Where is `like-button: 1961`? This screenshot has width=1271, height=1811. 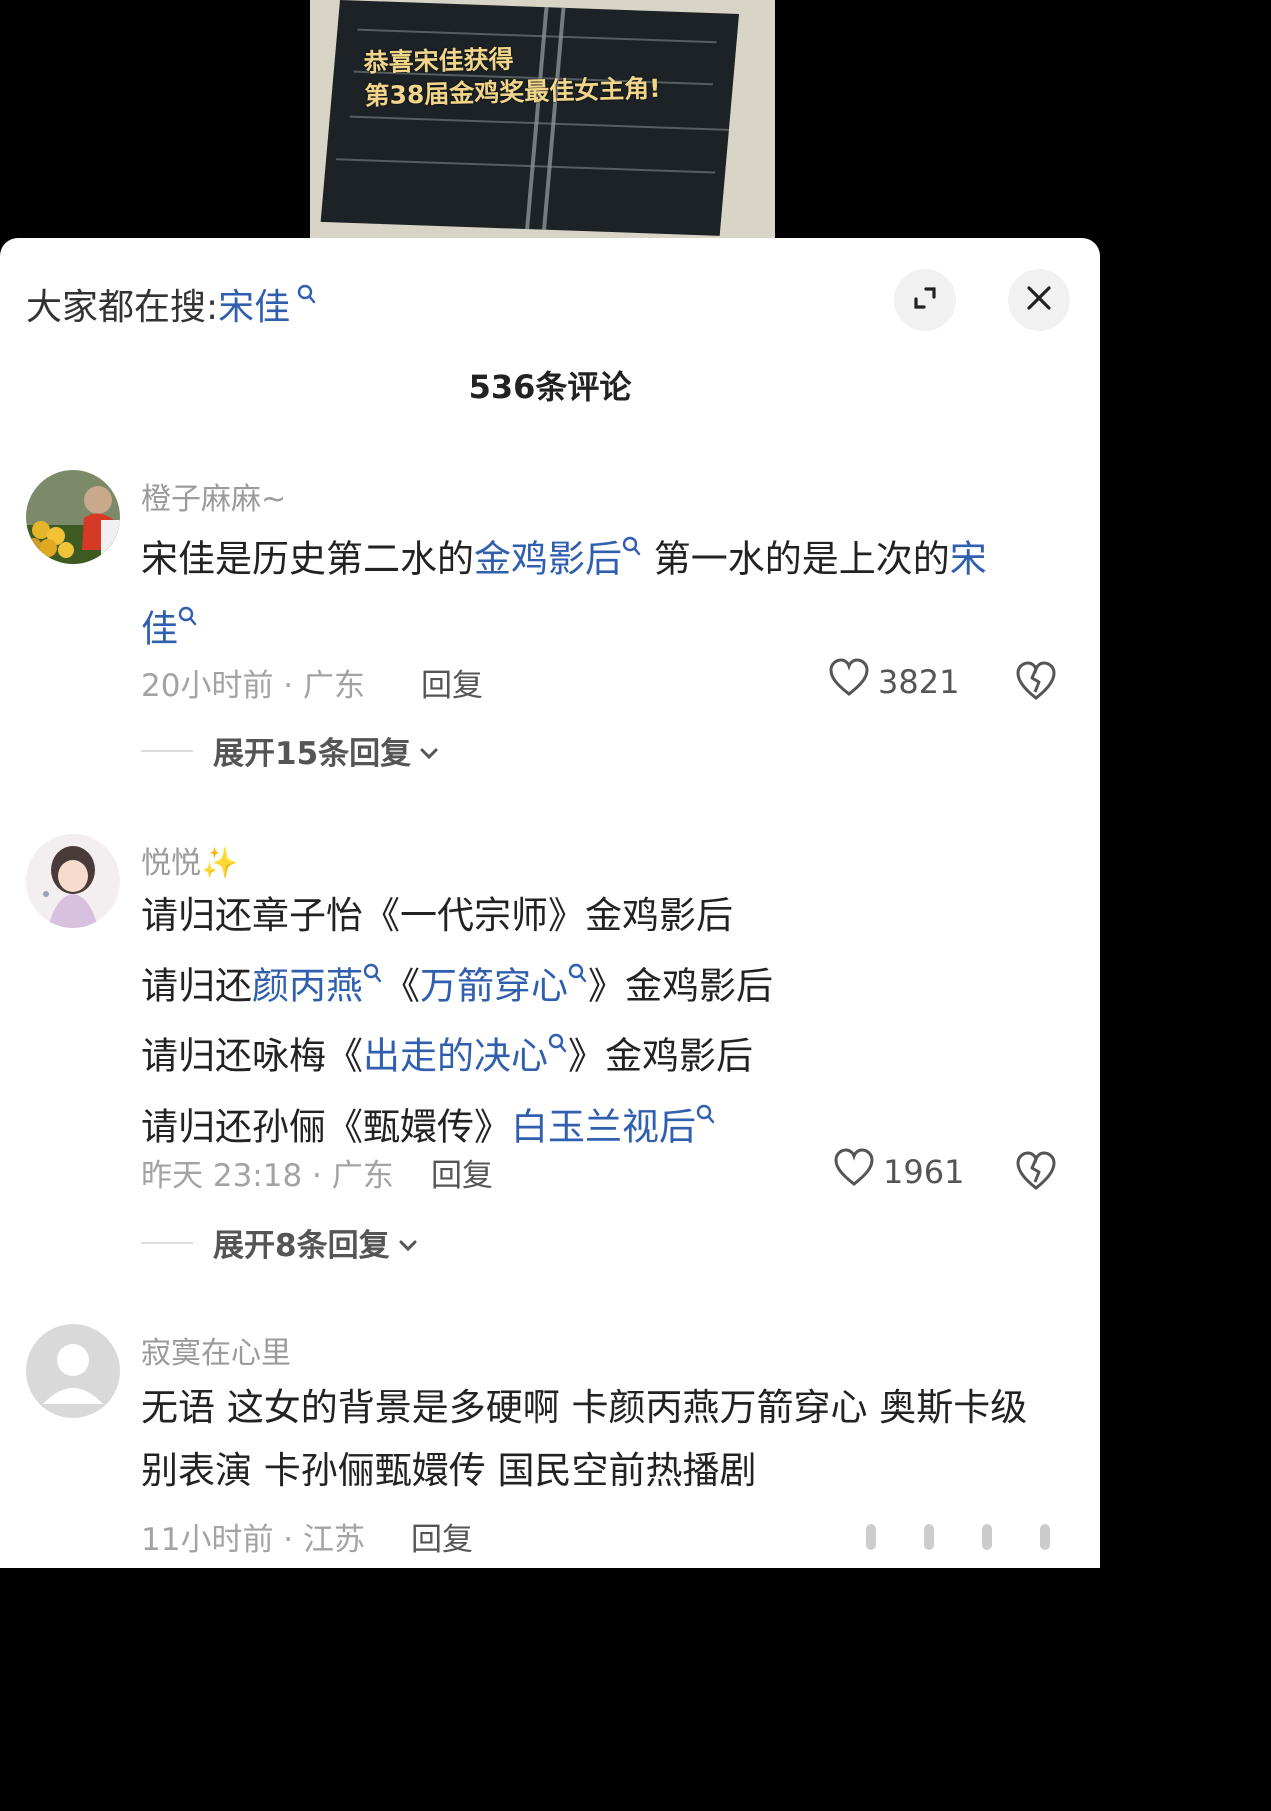
like-button: 1961 is located at coordinates (898, 1172).